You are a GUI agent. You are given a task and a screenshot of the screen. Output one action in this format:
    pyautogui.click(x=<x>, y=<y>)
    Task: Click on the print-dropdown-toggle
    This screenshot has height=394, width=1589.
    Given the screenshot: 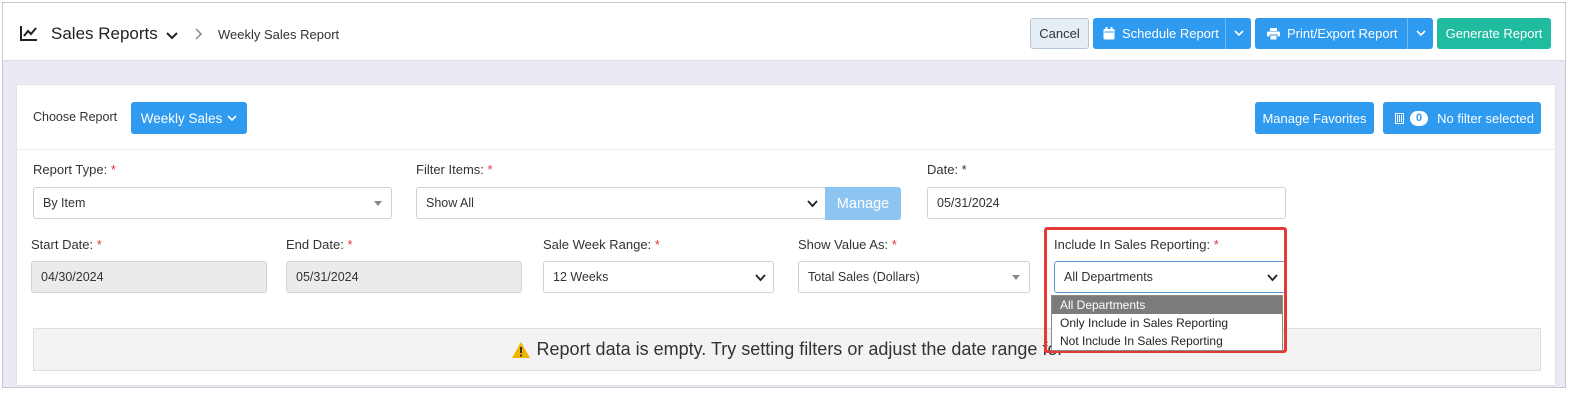 What is the action you would take?
    pyautogui.click(x=1420, y=33)
    